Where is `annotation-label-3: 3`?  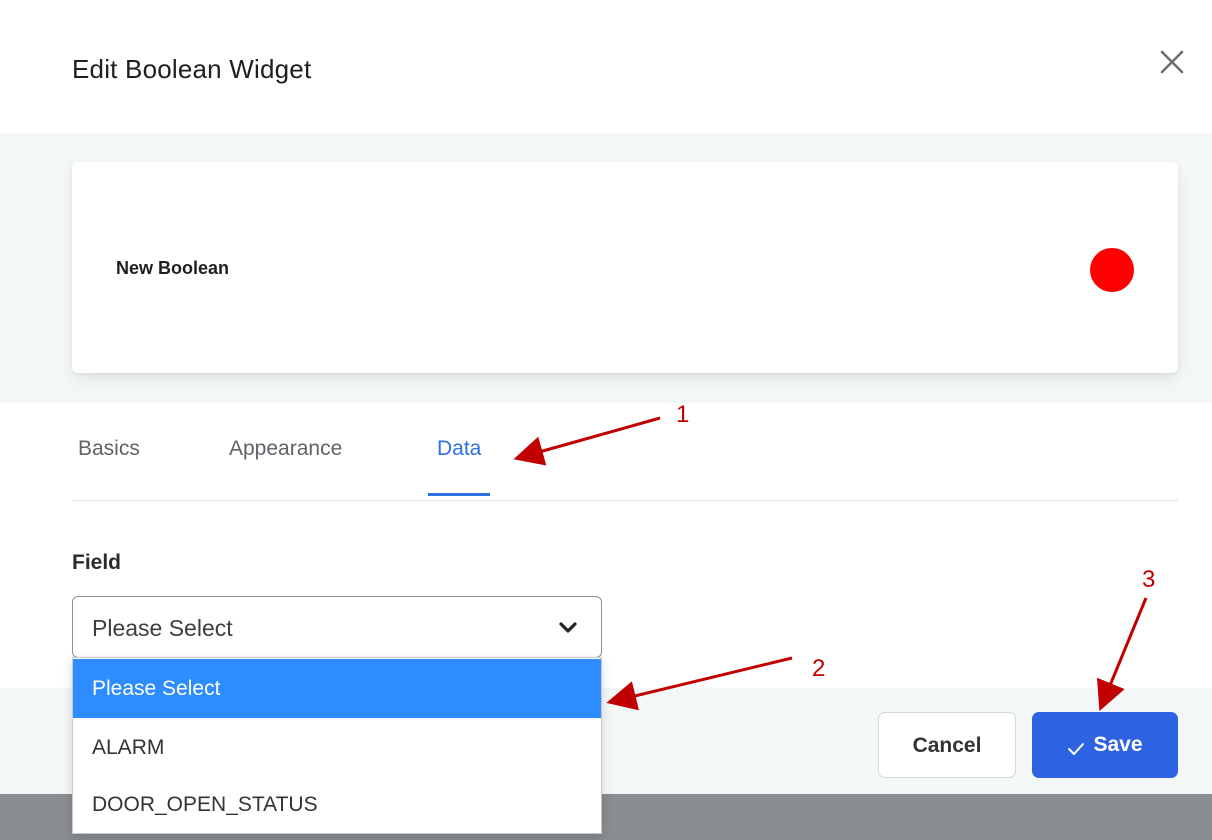
annotation-label-3: 3 is located at coordinates (1148, 579).